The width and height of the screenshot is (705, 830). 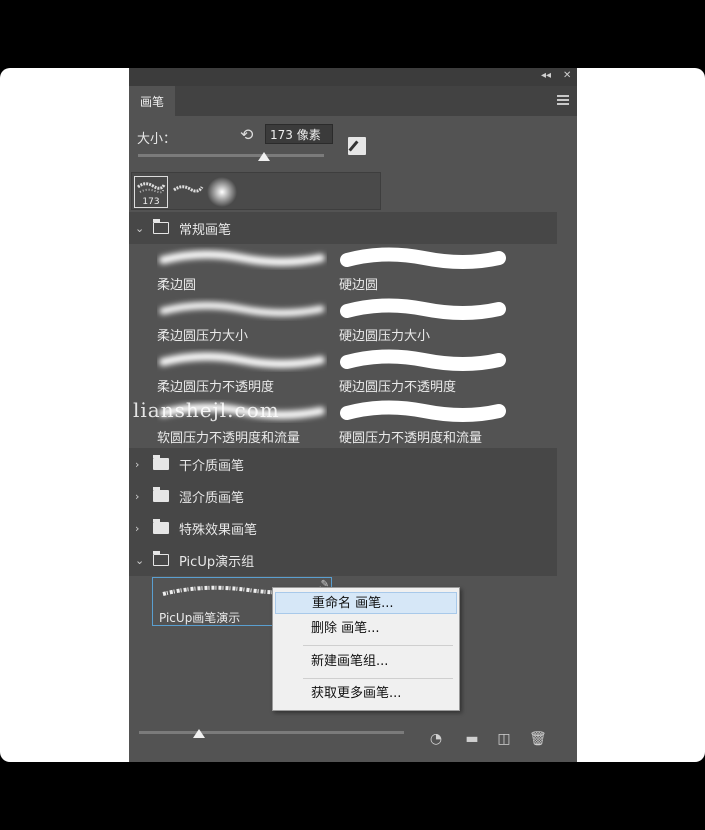 What do you see at coordinates (206, 410) in the screenshot?
I see `watermark: lianshejl.com` at bounding box center [206, 410].